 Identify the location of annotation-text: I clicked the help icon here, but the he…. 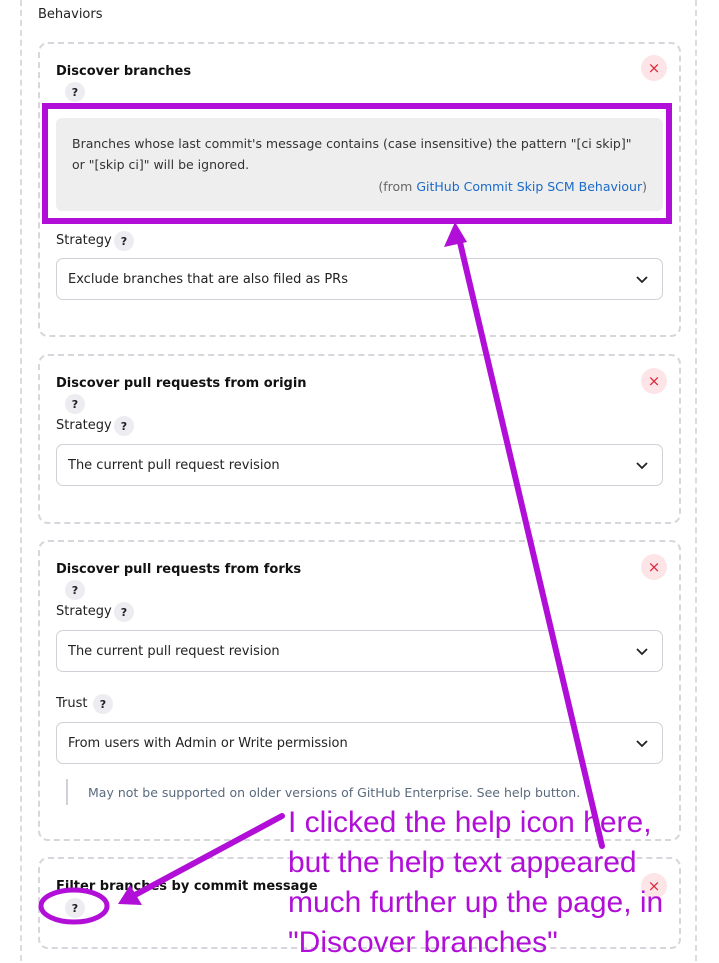
(476, 882).